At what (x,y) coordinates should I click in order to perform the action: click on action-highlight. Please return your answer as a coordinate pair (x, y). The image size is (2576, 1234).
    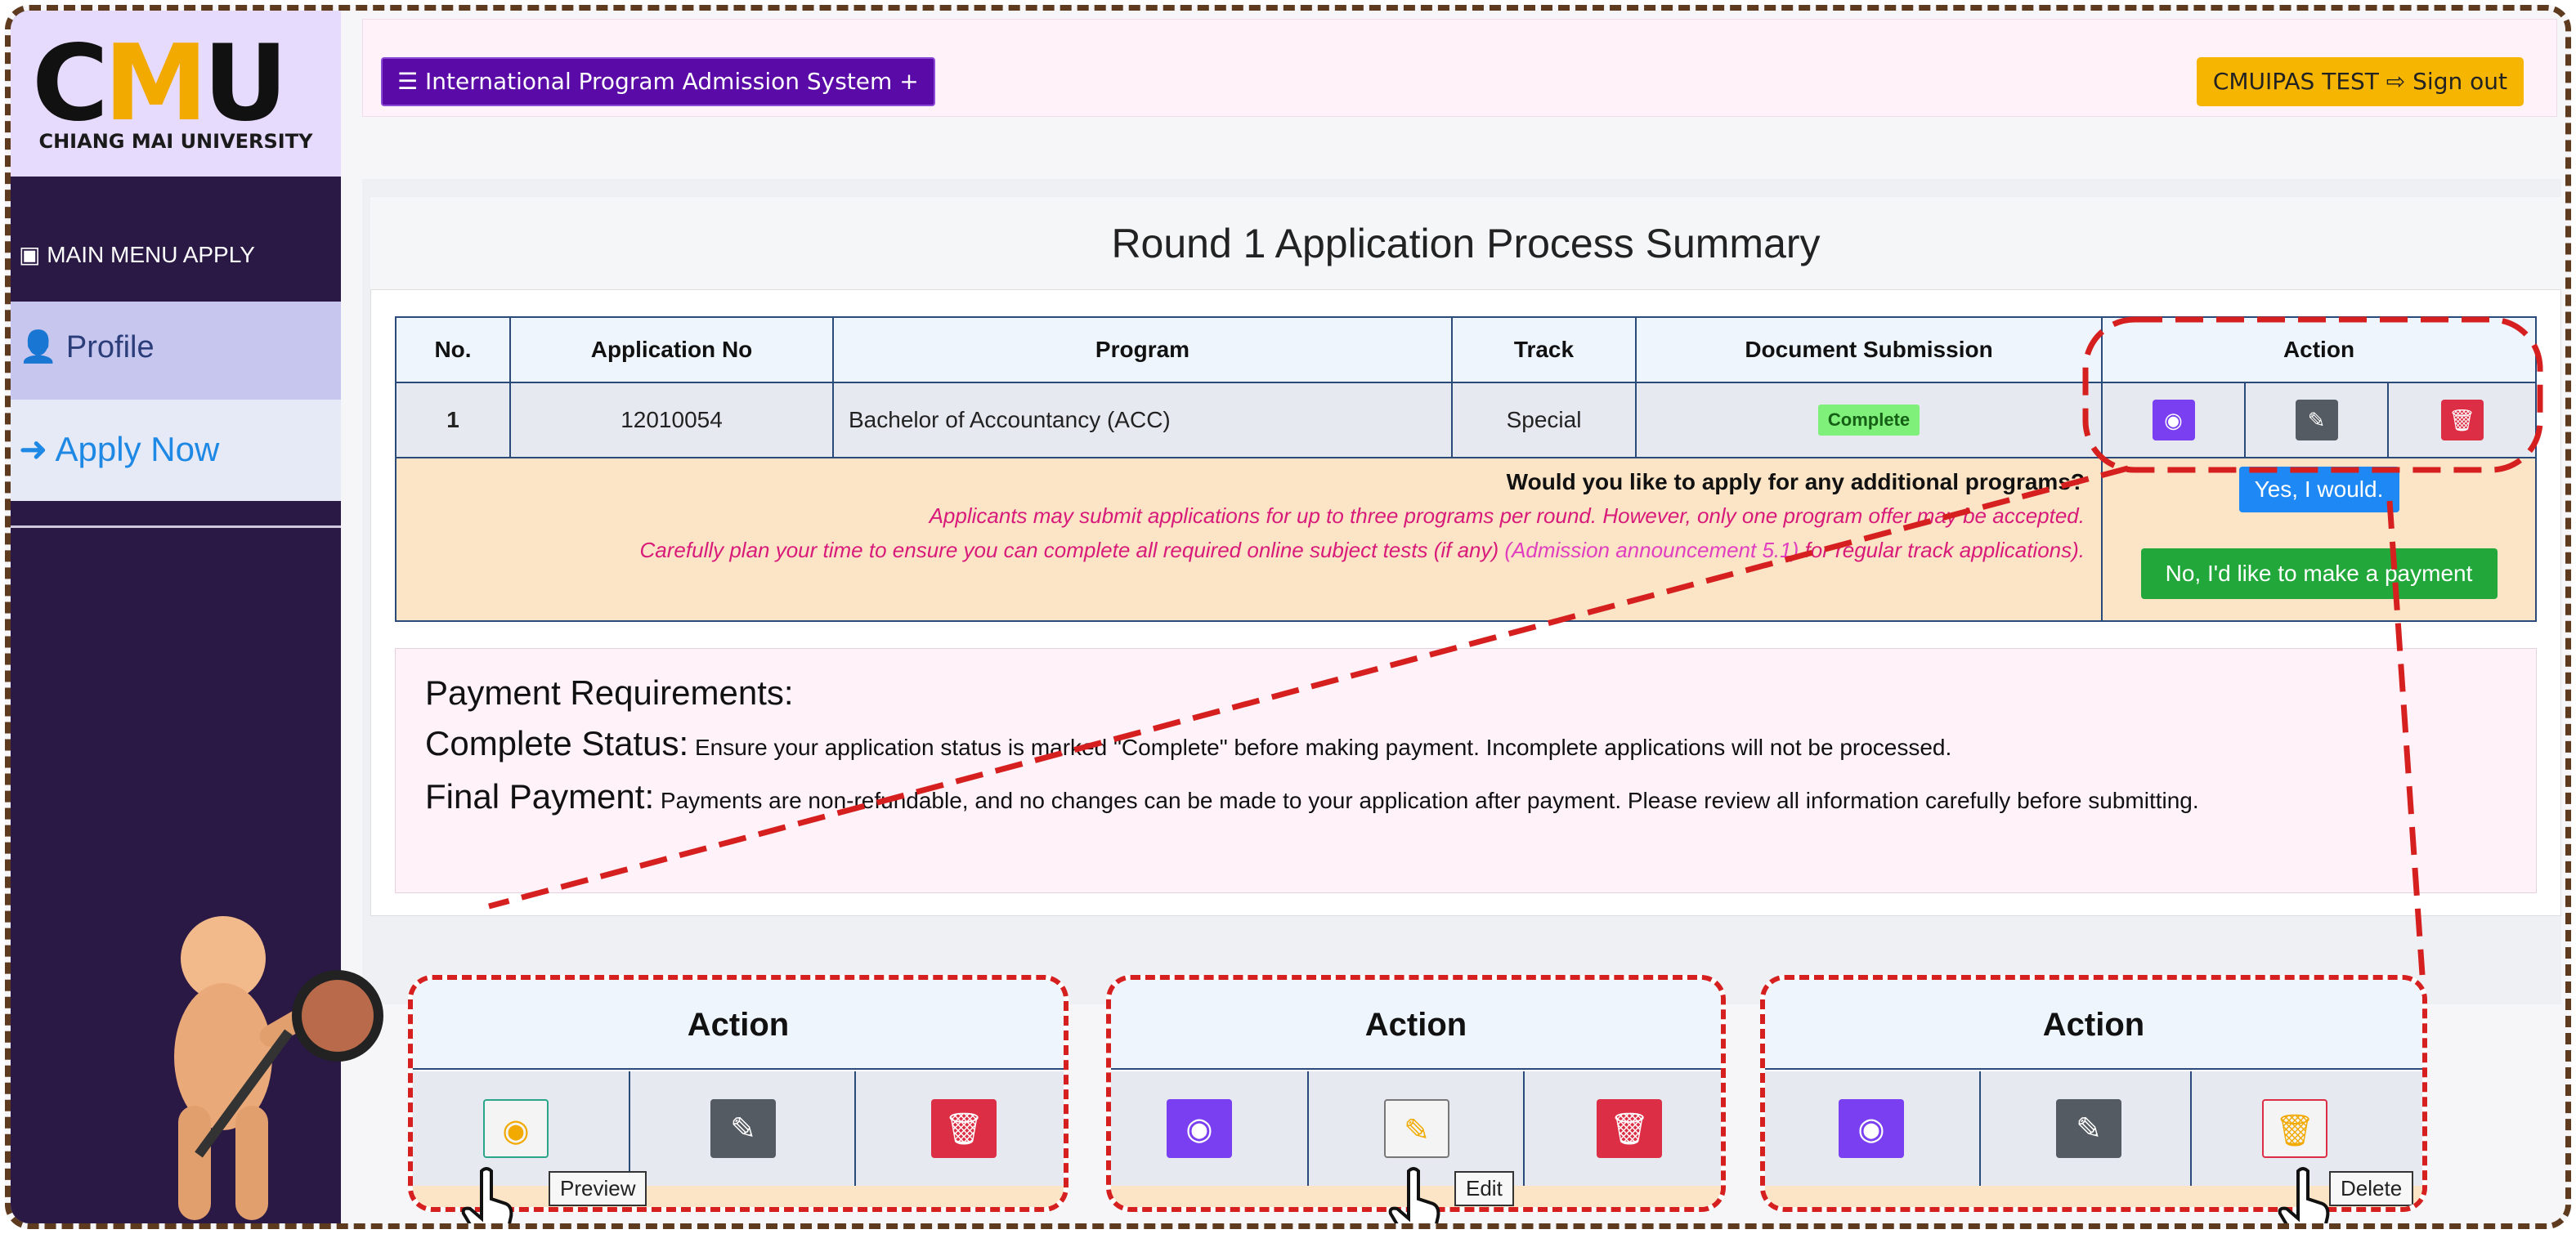
    Looking at the image, I should click on (2312, 395).